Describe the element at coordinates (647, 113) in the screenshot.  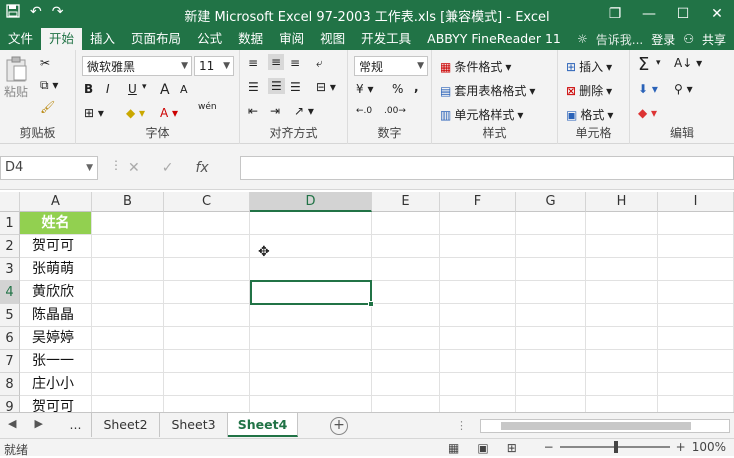
I see `clear-icon: ◆ ▾` at that location.